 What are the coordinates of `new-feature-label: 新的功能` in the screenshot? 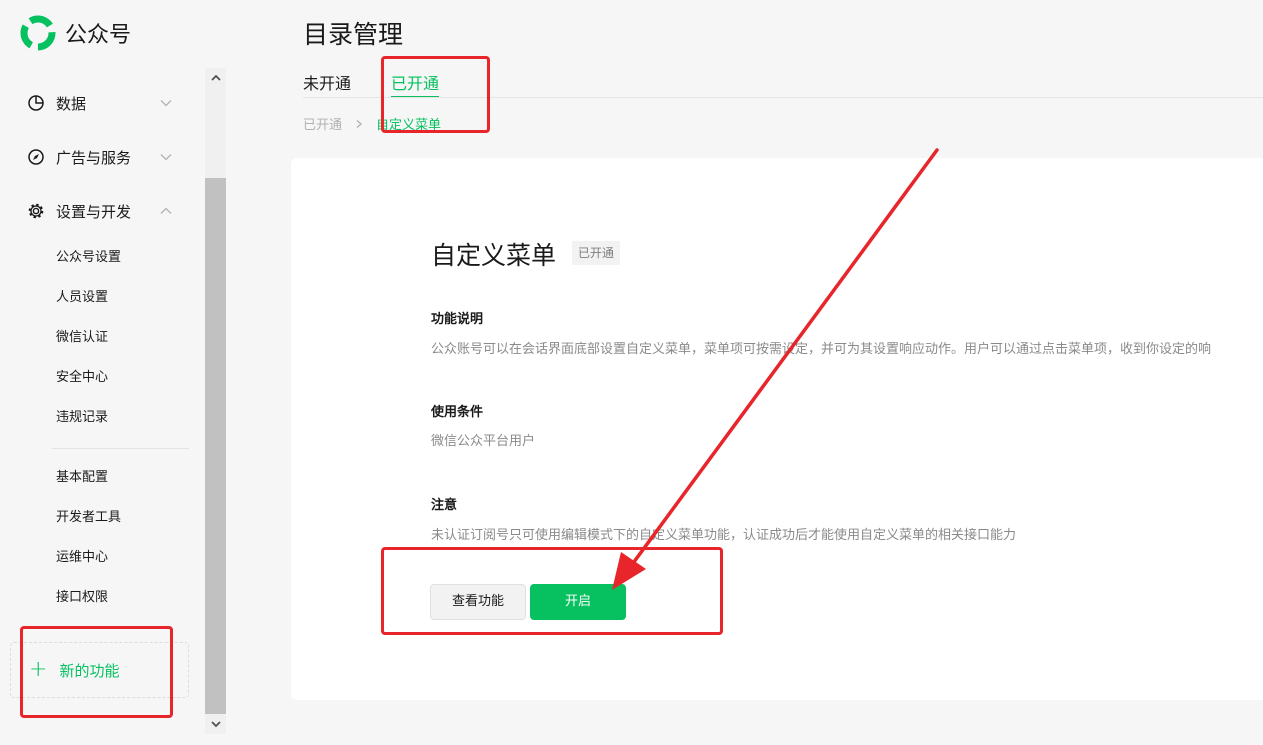 It's located at (89, 670).